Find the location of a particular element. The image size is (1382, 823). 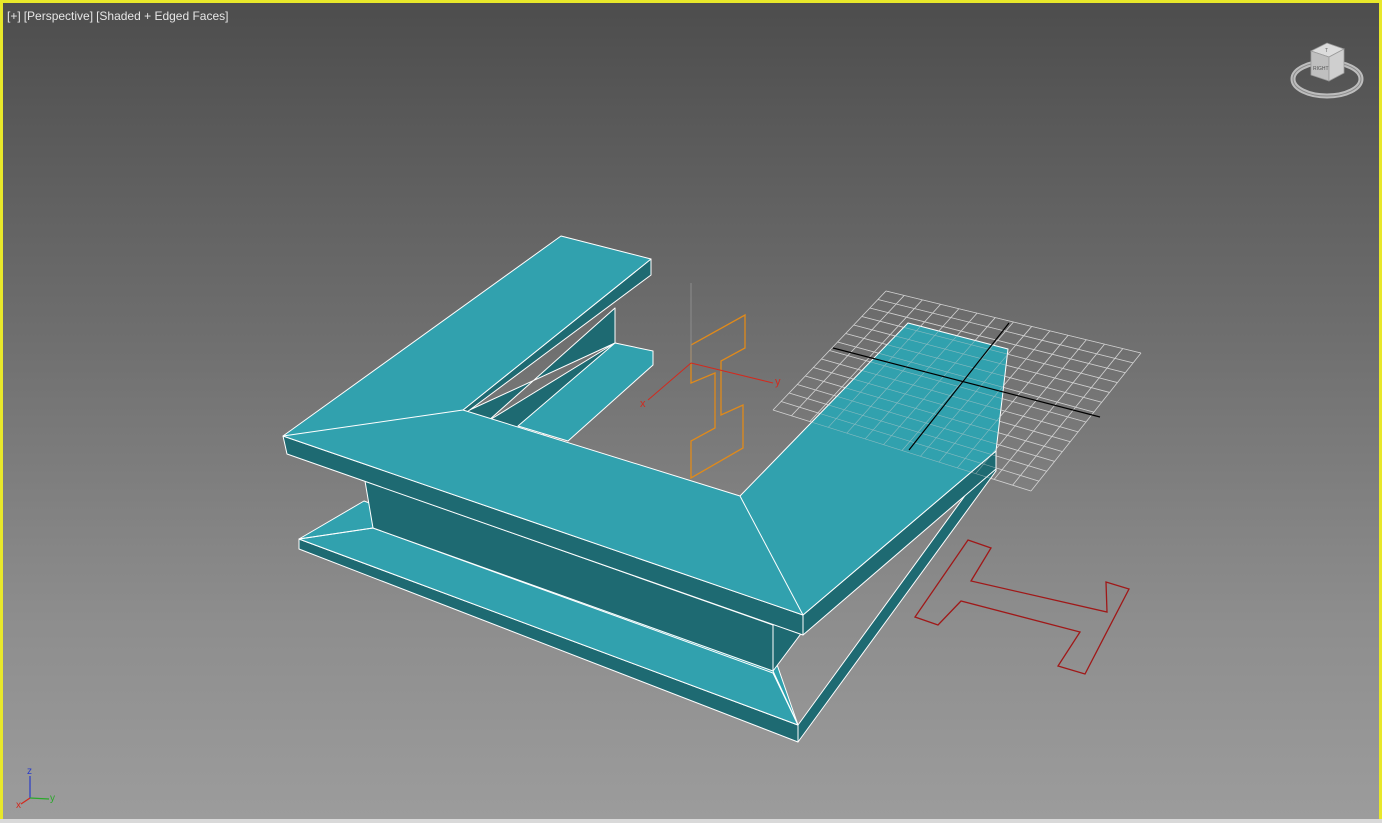

i-profile-shape is located at coordinates (1021, 607).